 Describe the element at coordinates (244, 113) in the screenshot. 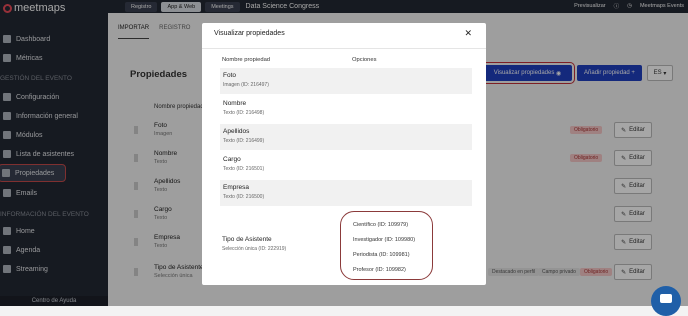

I see `row-type: Texto (ID: 216498)` at that location.